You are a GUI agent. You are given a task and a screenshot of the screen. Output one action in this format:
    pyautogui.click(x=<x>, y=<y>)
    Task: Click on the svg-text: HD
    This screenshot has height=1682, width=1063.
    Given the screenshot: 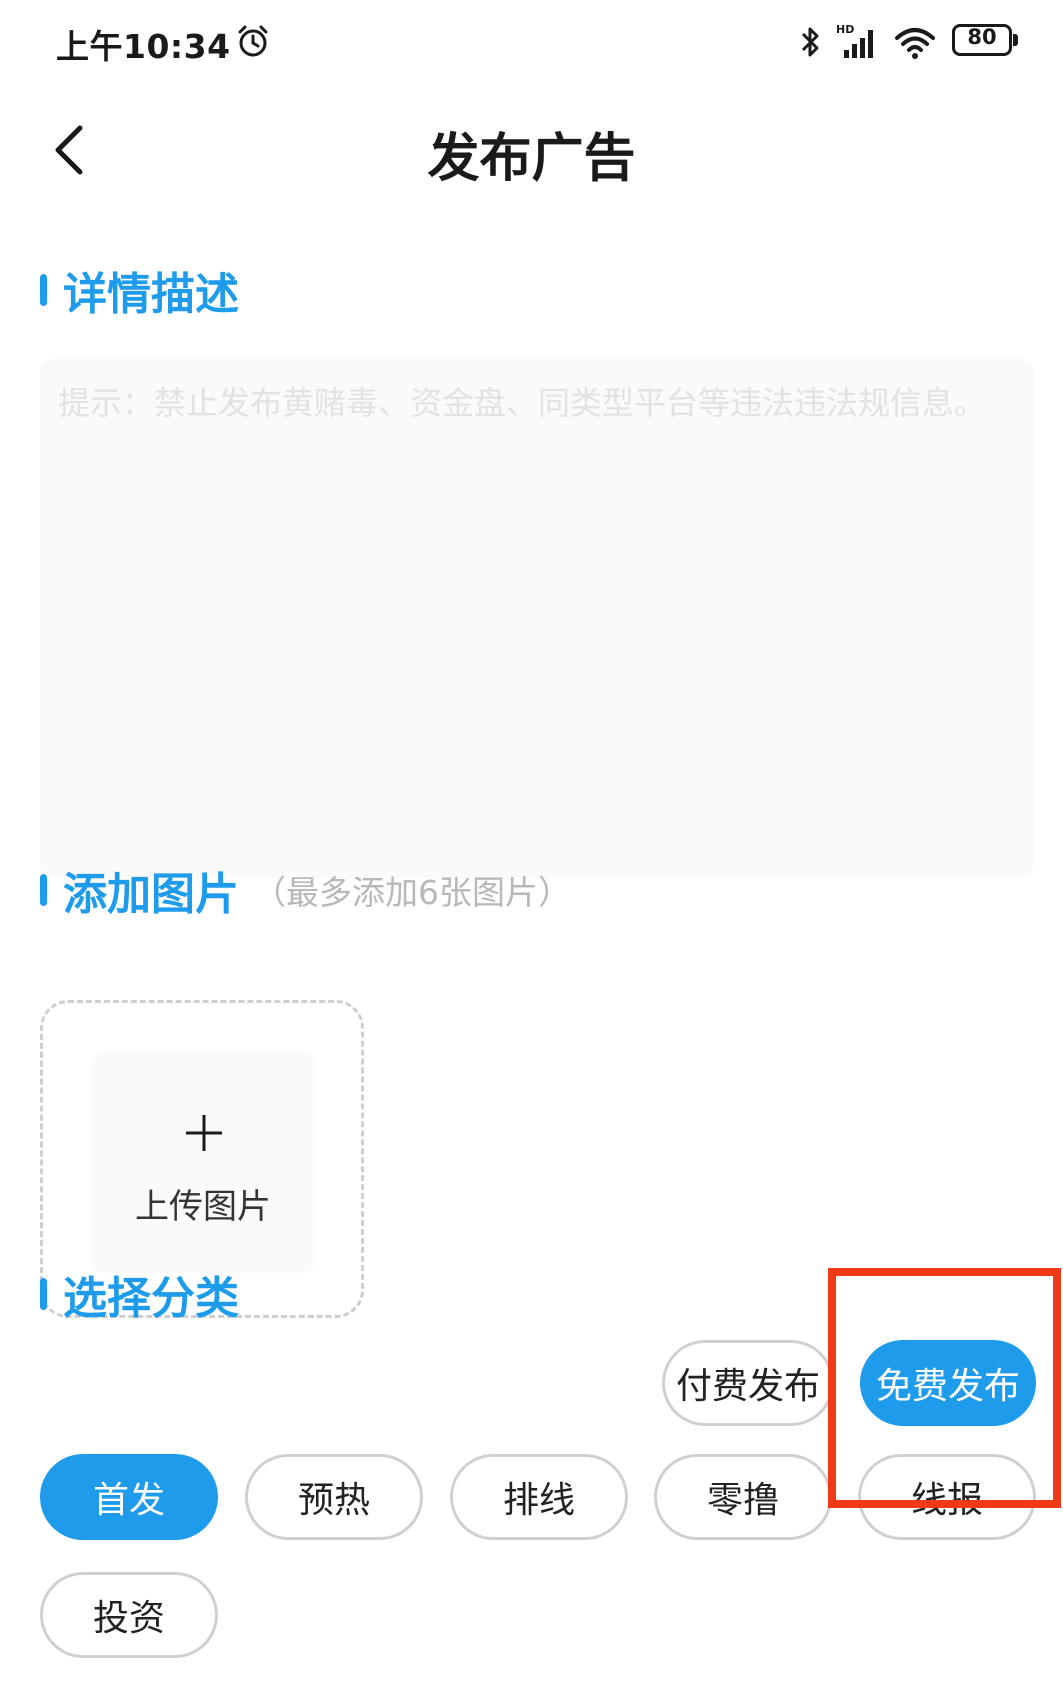 What is the action you would take?
    pyautogui.click(x=845, y=29)
    